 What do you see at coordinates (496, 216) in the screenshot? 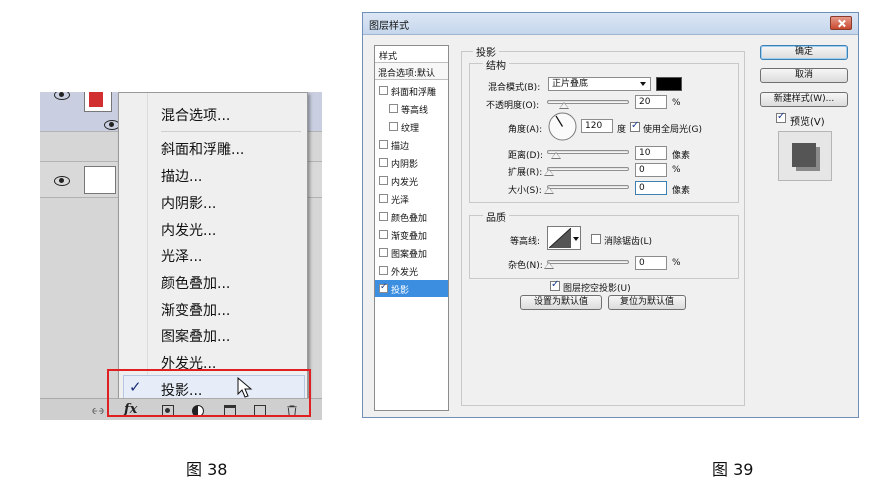
I see `quality-title: 品质` at bounding box center [496, 216].